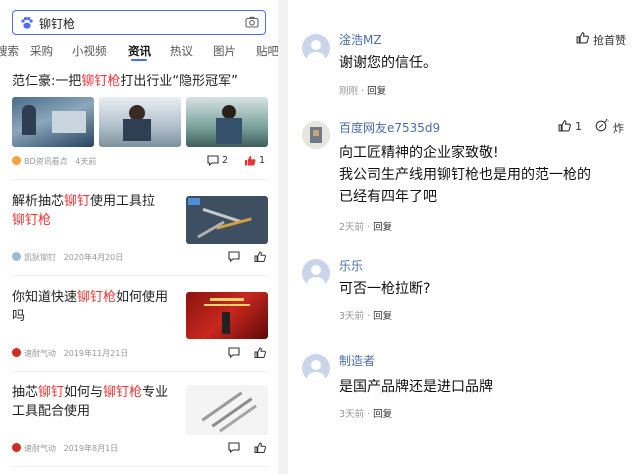 The image size is (640, 474). What do you see at coordinates (90, 402) in the screenshot?
I see `article-title: 抽芯铆钉如何与铆钉枪专业工具配合使用` at bounding box center [90, 402].